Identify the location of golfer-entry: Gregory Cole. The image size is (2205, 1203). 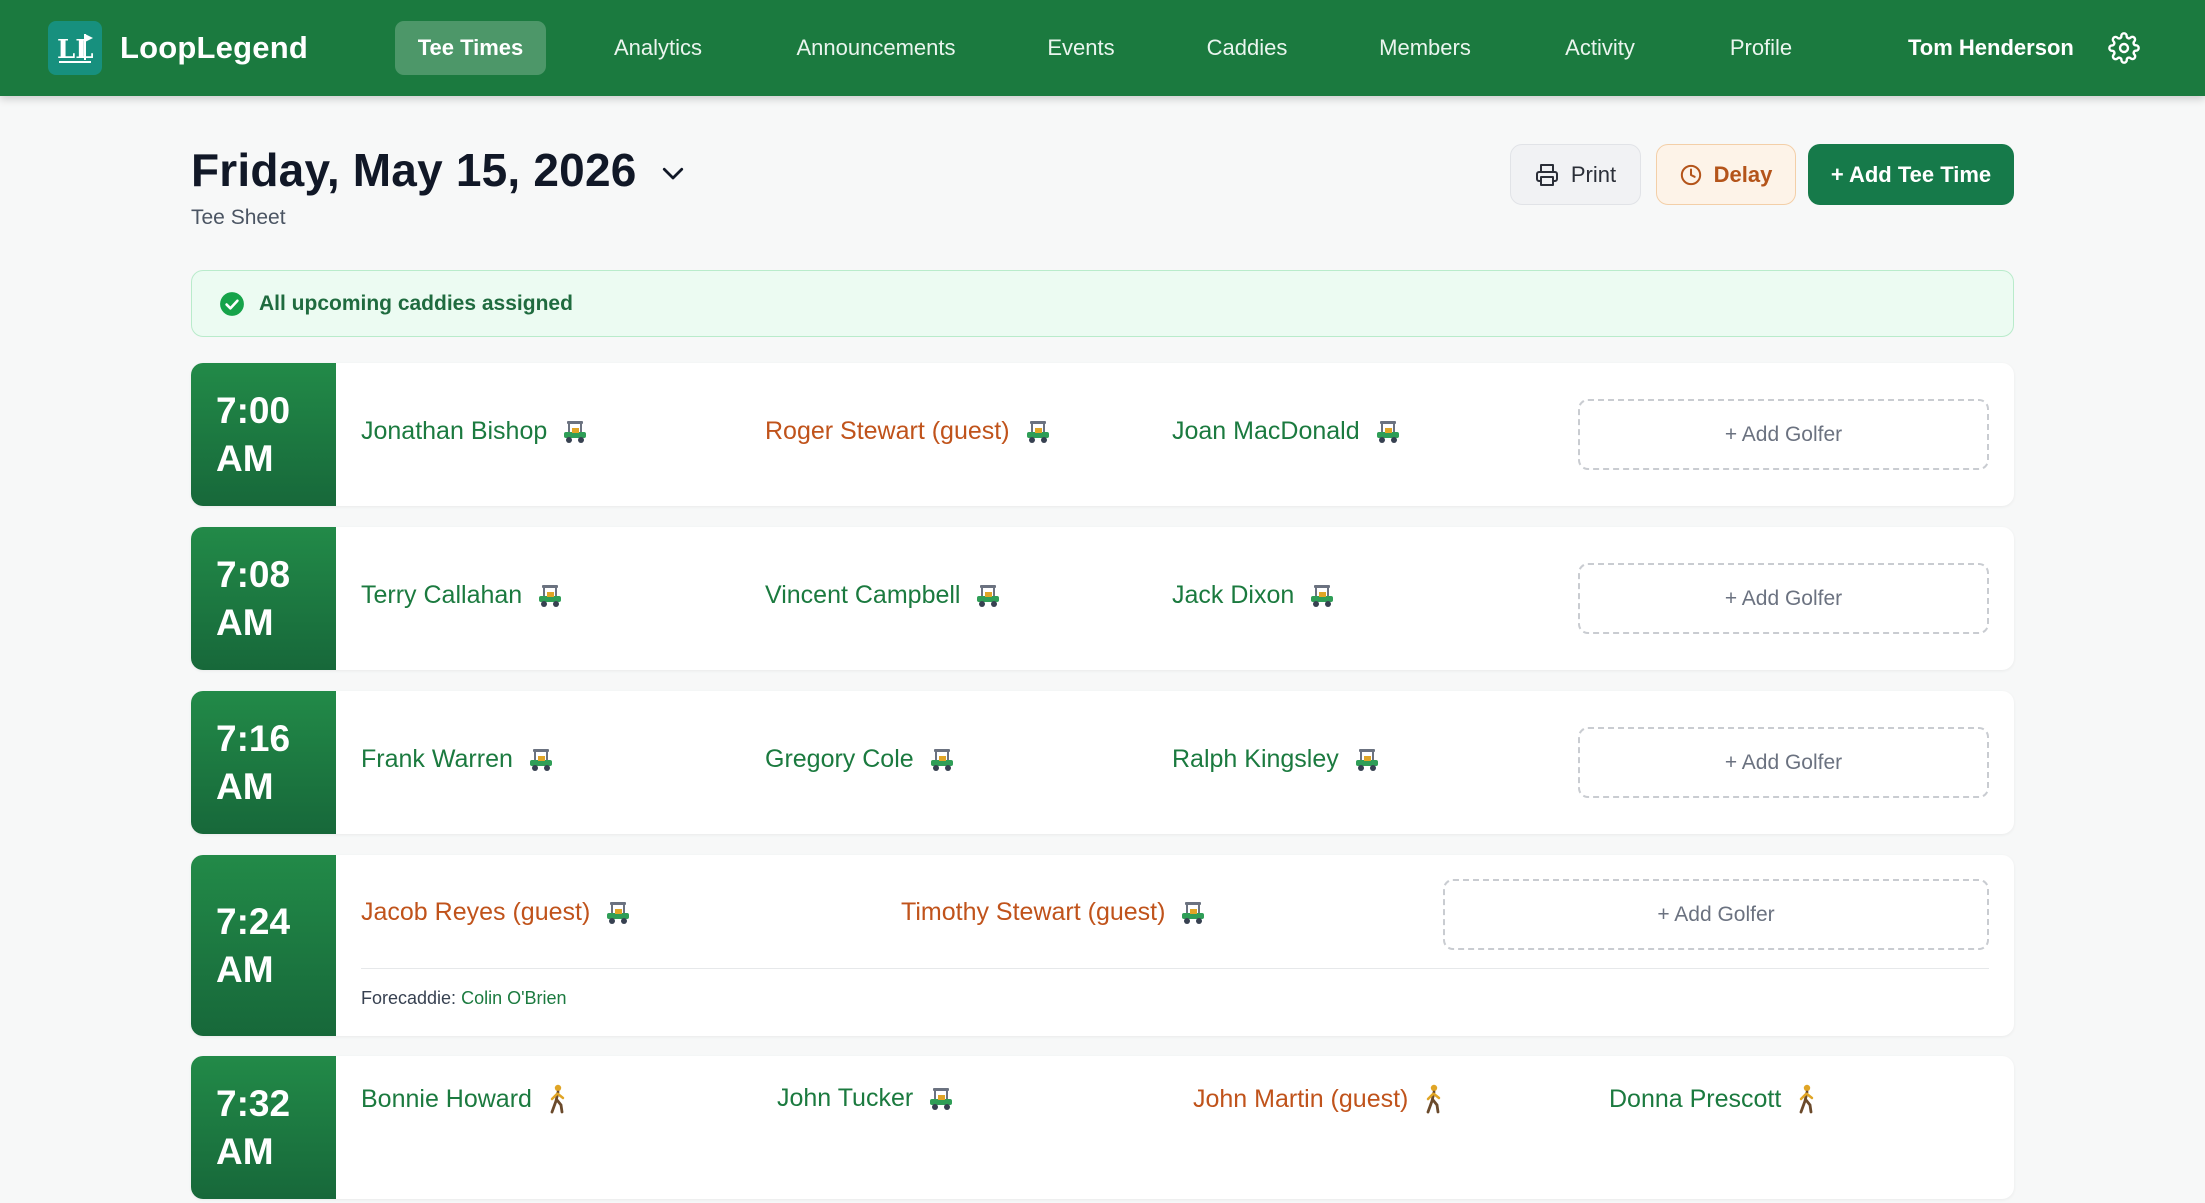
(860, 759).